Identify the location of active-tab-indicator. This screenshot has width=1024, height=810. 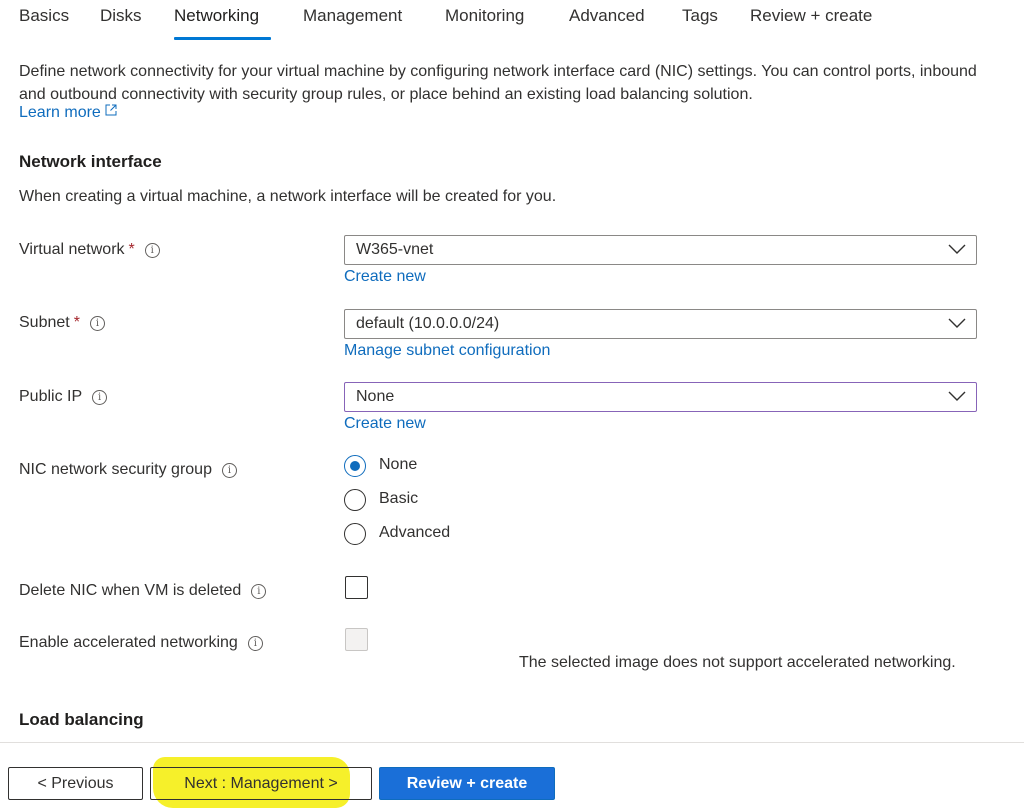
(222, 38).